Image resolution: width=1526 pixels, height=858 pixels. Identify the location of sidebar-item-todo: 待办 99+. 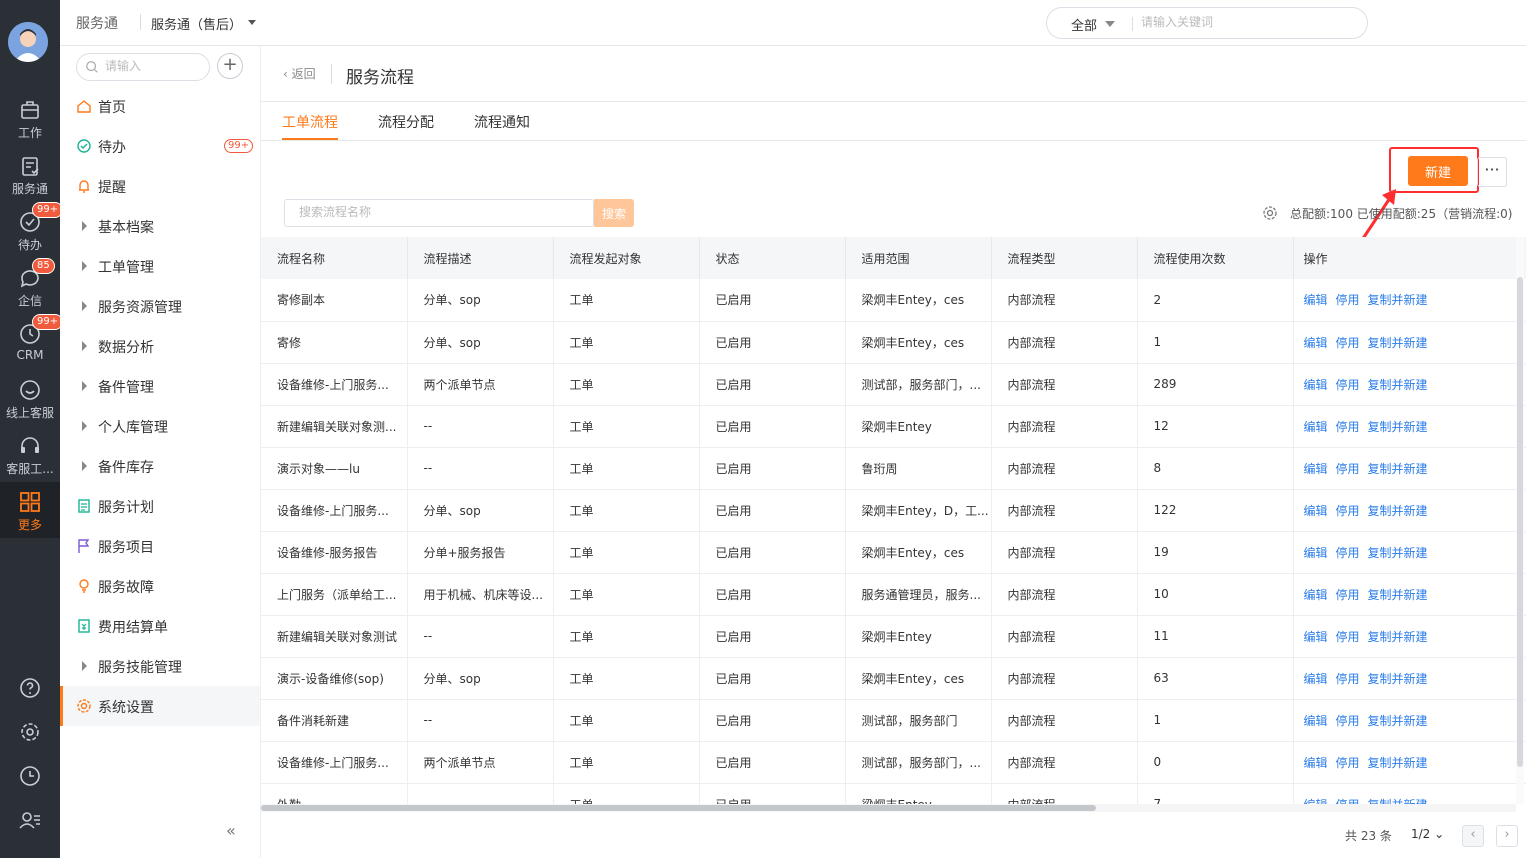
(160, 146).